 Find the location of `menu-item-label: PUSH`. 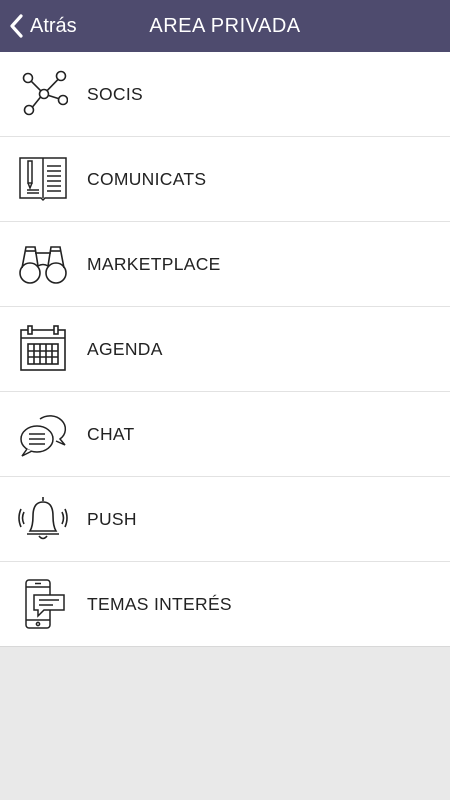

menu-item-label: PUSH is located at coordinates (112, 518).